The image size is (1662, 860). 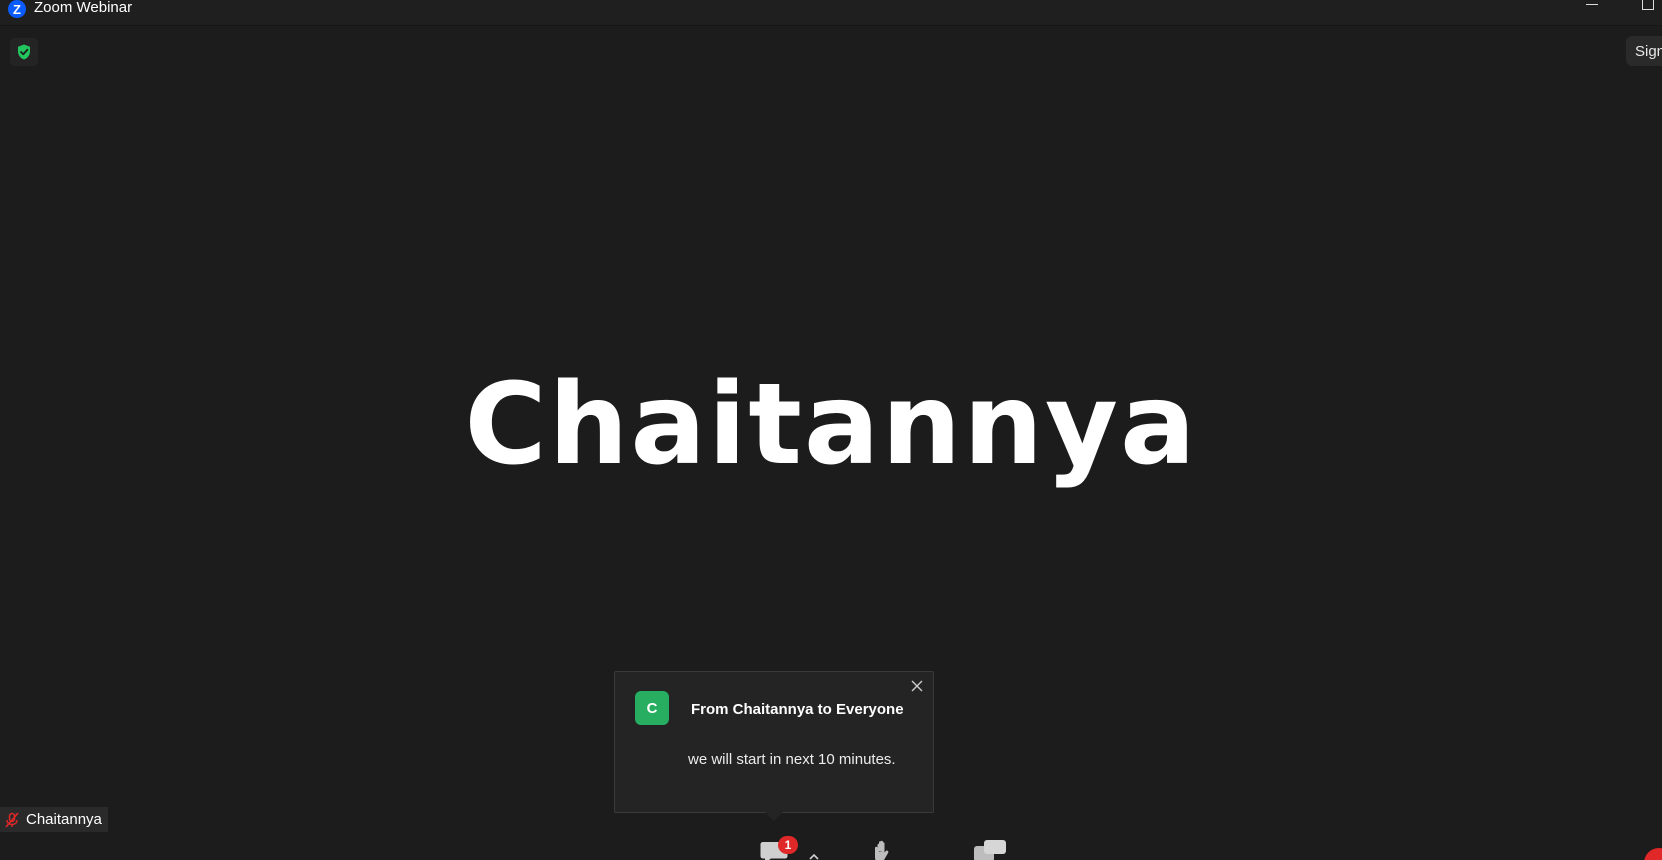 I want to click on qa-button, so click(x=991, y=850).